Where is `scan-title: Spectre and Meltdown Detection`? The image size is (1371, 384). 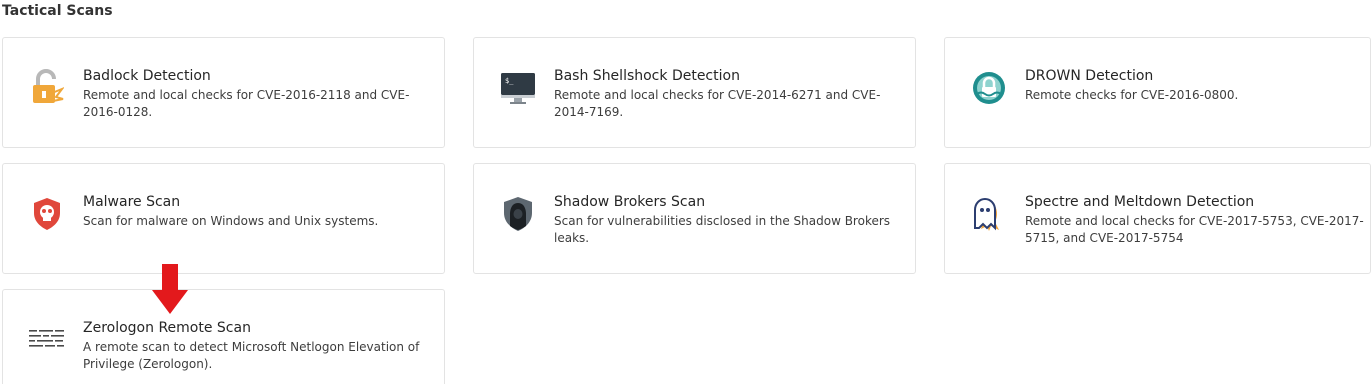
scan-title: Spectre and Meltdown Detection is located at coordinates (1140, 202).